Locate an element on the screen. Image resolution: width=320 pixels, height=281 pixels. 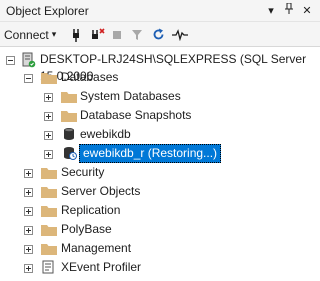
panel-title: Object Explorer is located at coordinates (47, 11).